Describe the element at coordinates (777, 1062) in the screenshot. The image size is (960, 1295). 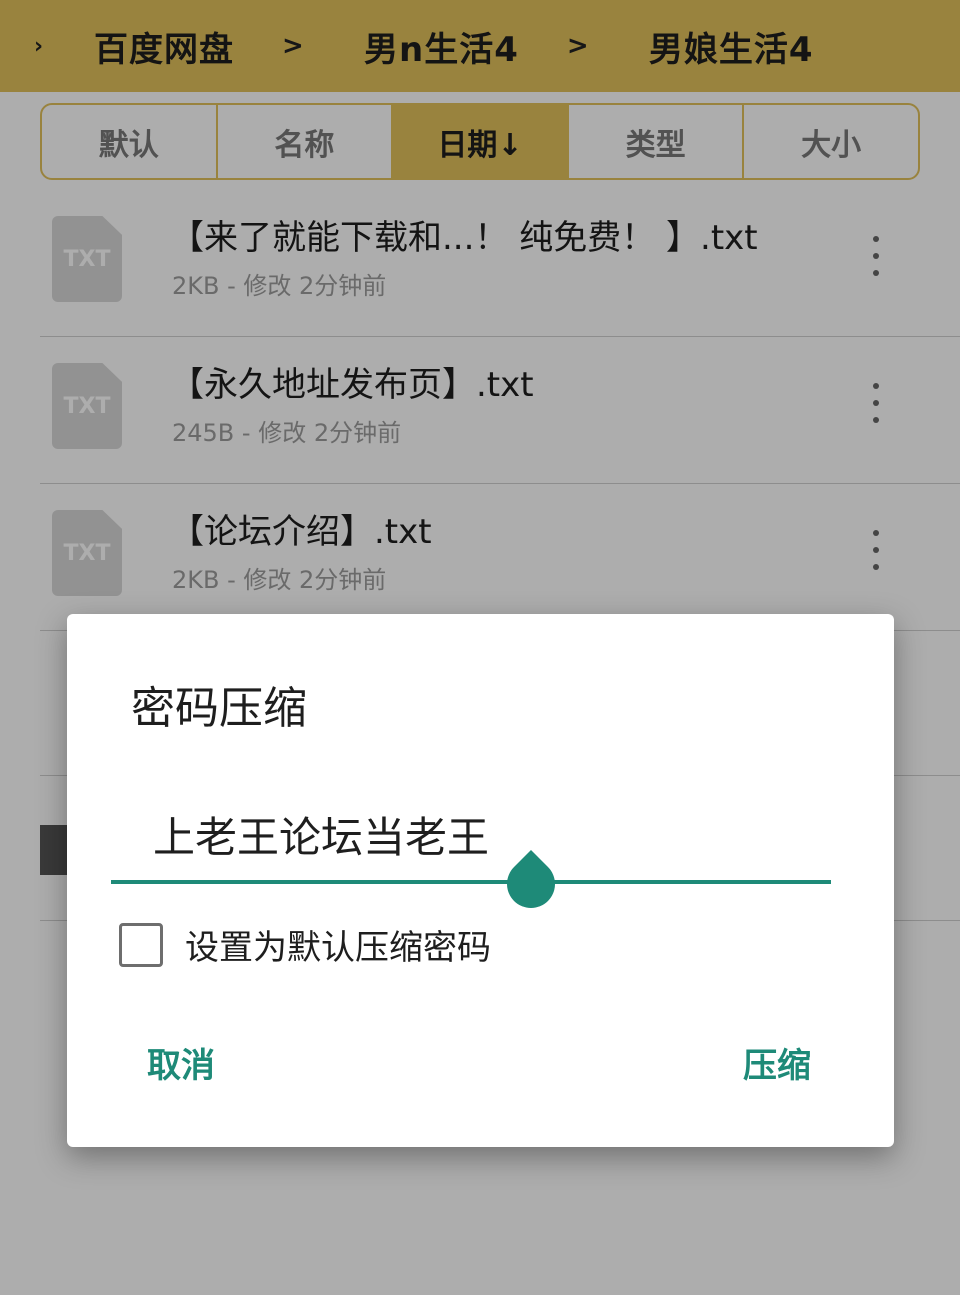
I see `compress-button: 压缩` at that location.